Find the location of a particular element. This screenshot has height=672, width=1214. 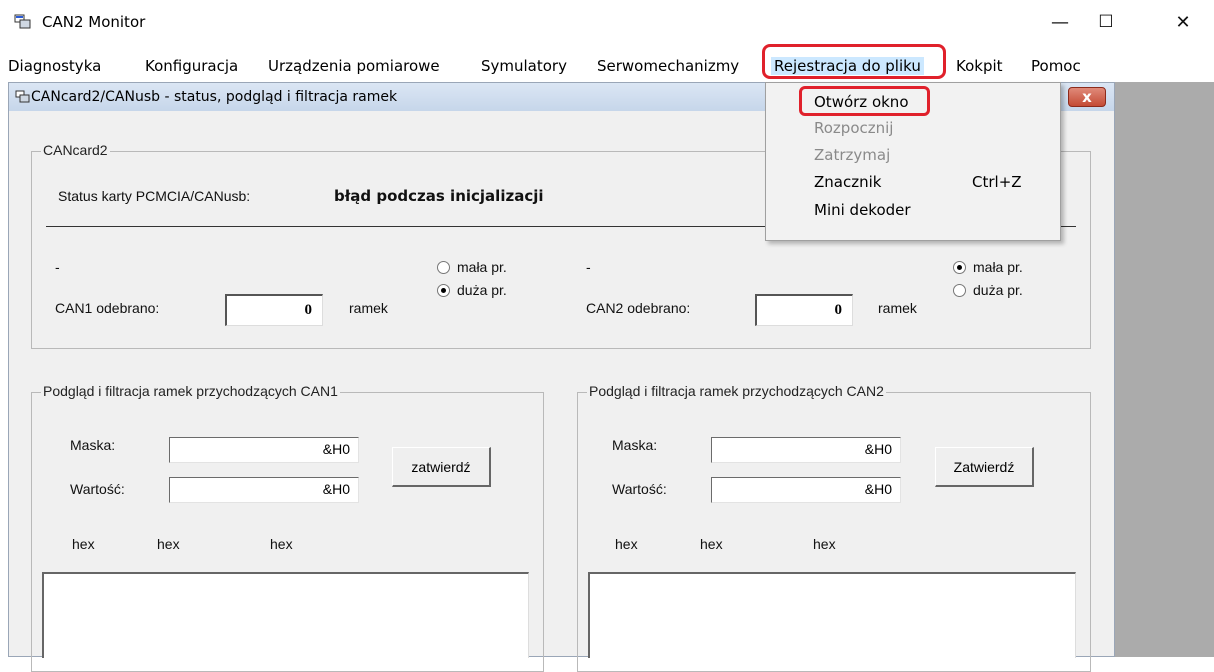

can2-radio-small-label: mała pr. is located at coordinates (998, 267).